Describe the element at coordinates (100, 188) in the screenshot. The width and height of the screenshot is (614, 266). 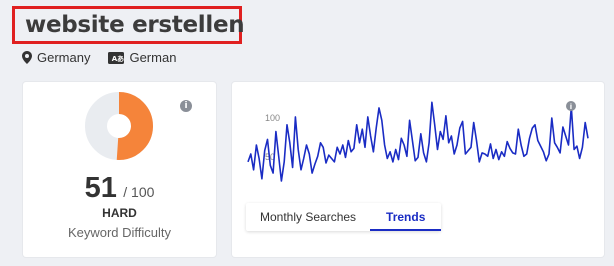
I see `difficulty-value: 51` at that location.